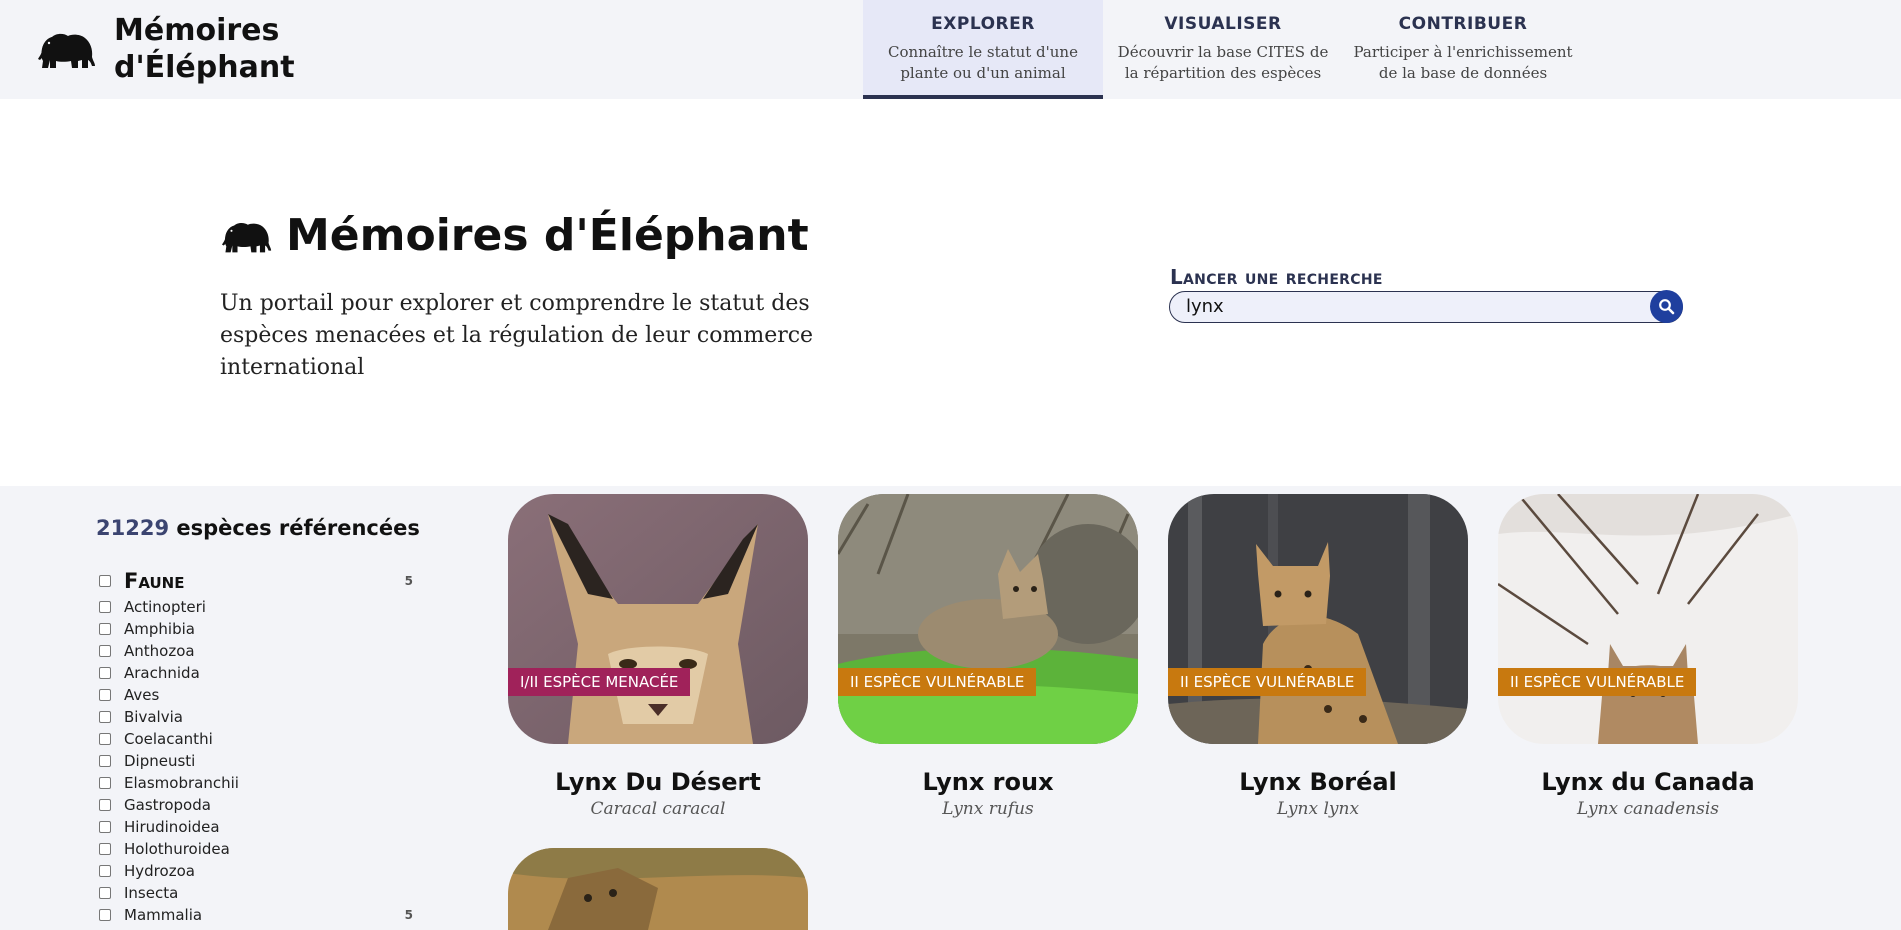 This screenshot has height=930, width=1901. I want to click on nav-visualiser-title: VISUALISER, so click(1223, 24).